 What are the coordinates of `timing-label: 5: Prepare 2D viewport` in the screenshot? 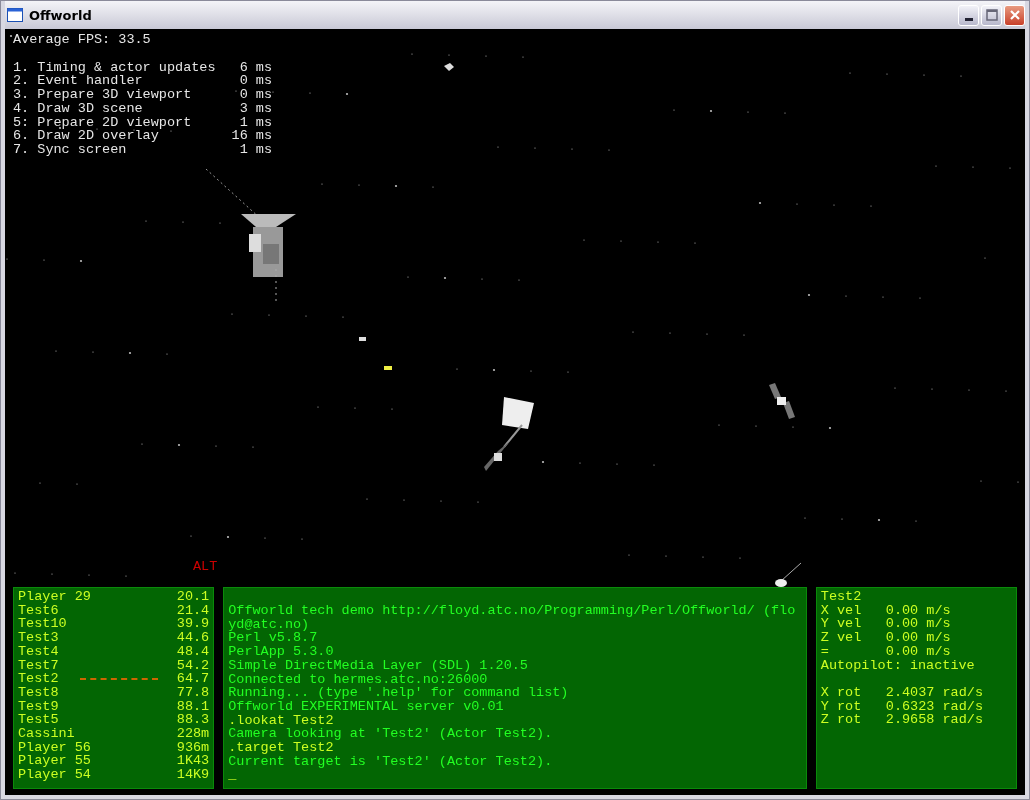 It's located at (103, 122).